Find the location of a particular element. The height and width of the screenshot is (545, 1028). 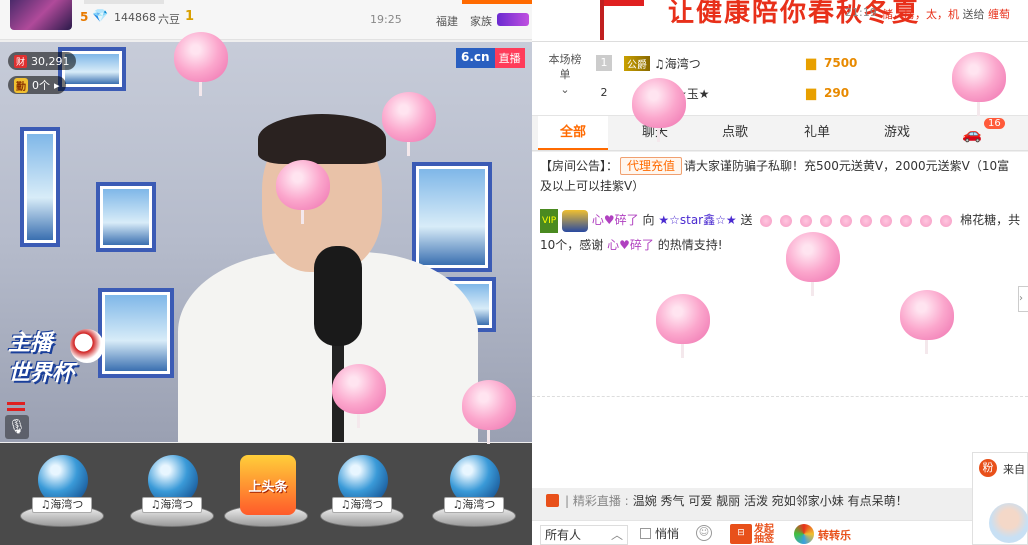

fans-level: 1 is located at coordinates (190, 16).